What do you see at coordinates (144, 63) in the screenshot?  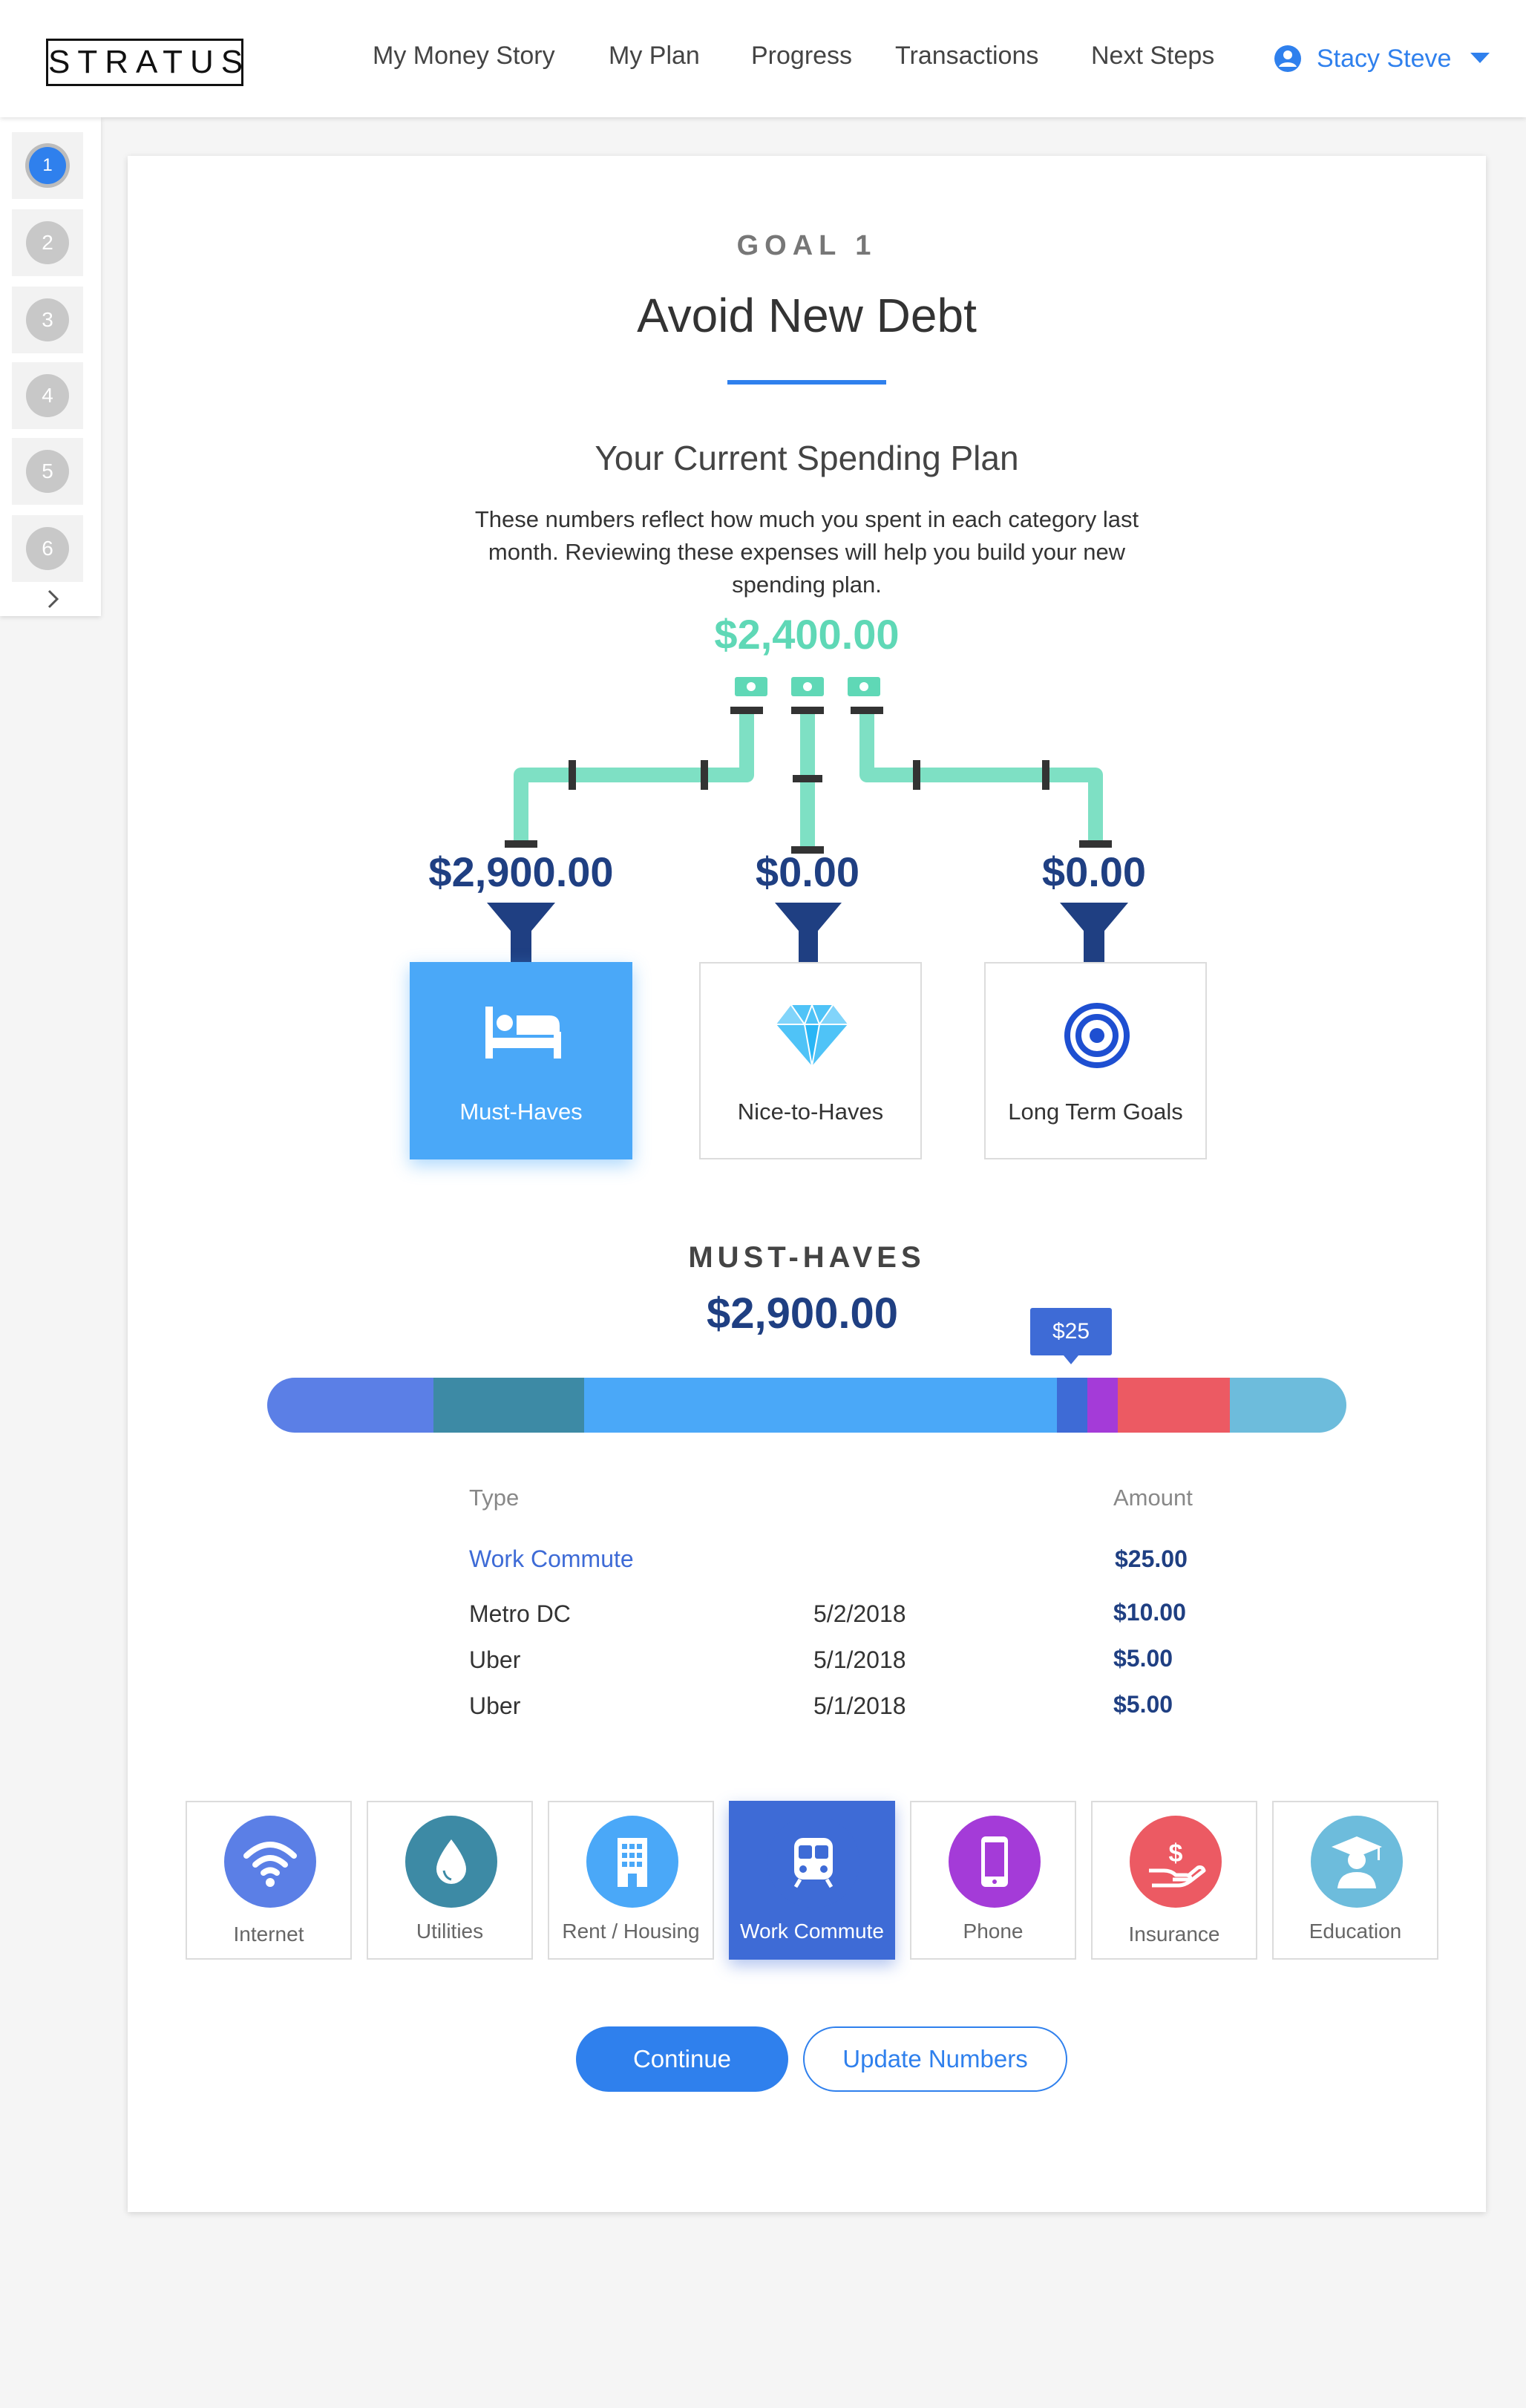 I see `stratus-logo: STRATUS` at bounding box center [144, 63].